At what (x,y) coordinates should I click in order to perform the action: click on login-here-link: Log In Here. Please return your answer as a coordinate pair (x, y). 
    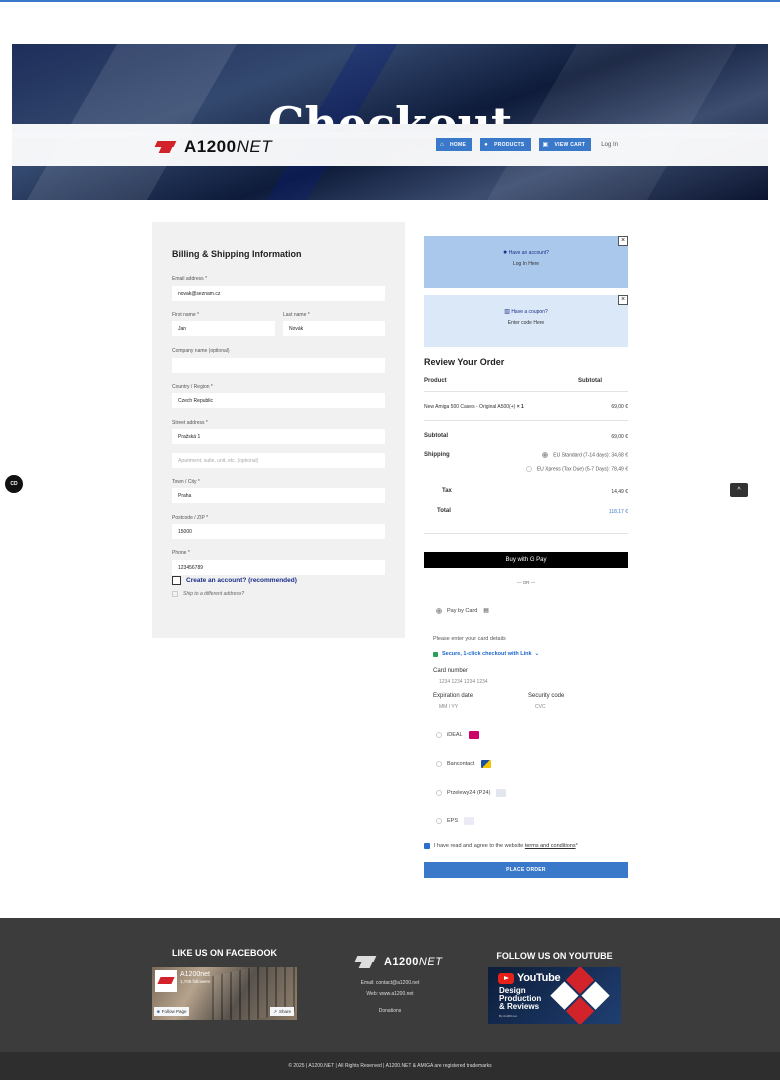
    Looking at the image, I should click on (526, 264).